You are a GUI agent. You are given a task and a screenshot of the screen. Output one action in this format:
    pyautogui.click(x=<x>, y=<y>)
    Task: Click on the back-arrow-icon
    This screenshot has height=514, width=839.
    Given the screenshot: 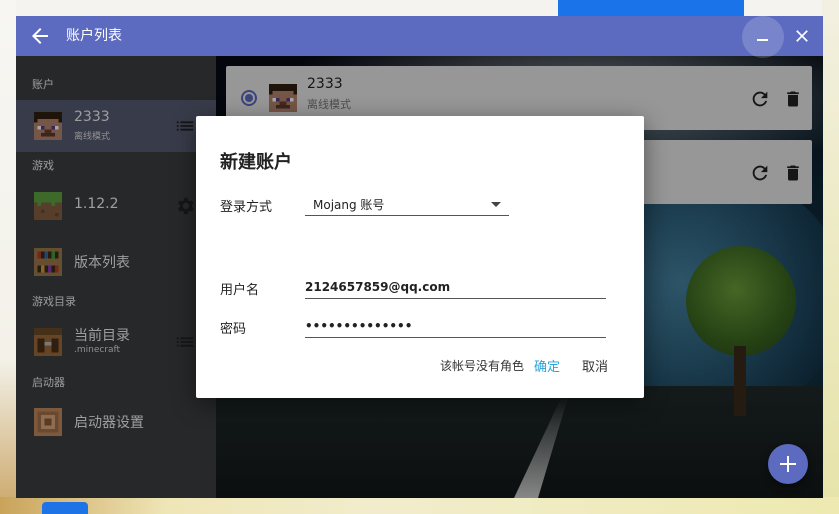 What is the action you would take?
    pyautogui.click(x=40, y=36)
    